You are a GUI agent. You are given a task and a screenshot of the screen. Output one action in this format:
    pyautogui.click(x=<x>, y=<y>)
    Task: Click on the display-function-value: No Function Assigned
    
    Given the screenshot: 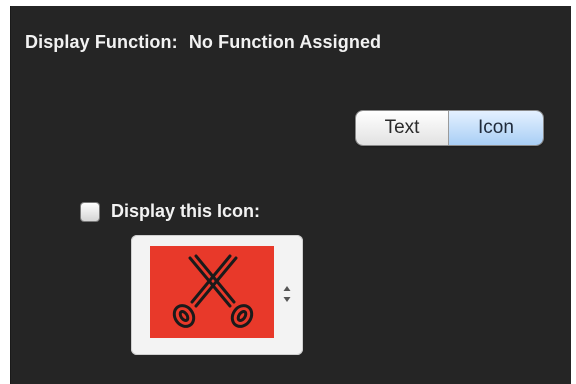 What is the action you would take?
    pyautogui.click(x=285, y=42)
    